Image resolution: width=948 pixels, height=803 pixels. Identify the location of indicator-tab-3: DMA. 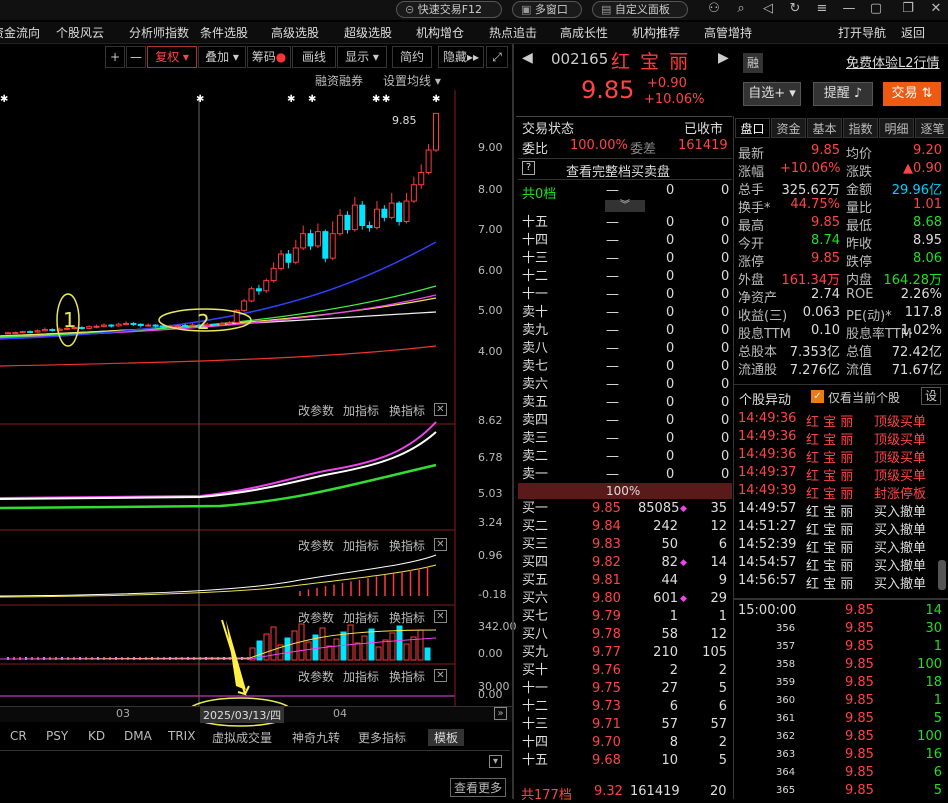
(138, 736).